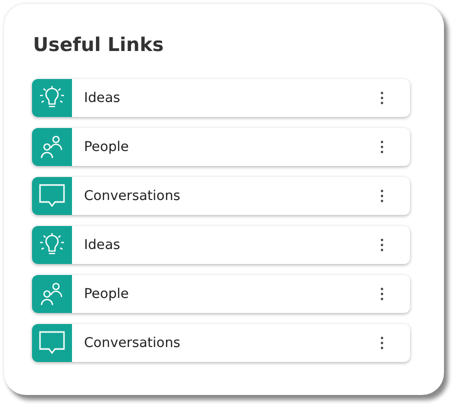 Image resolution: width=456 pixels, height=407 pixels. I want to click on card-title: Useful Links, so click(99, 46).